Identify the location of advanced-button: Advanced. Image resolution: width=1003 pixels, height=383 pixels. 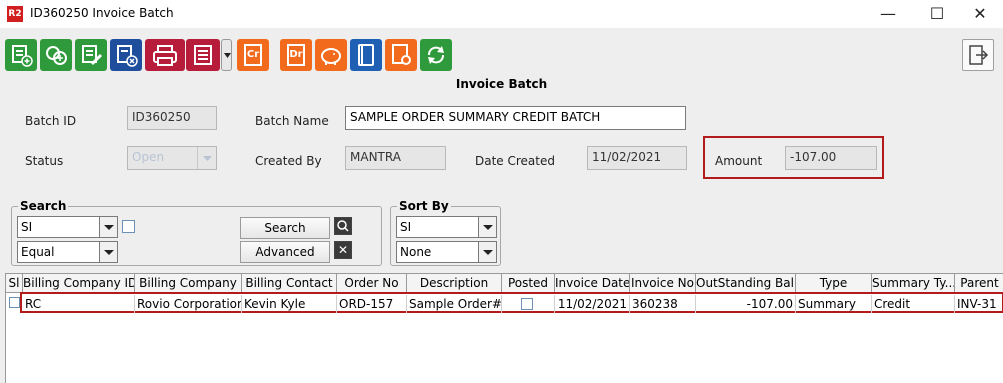
(285, 252).